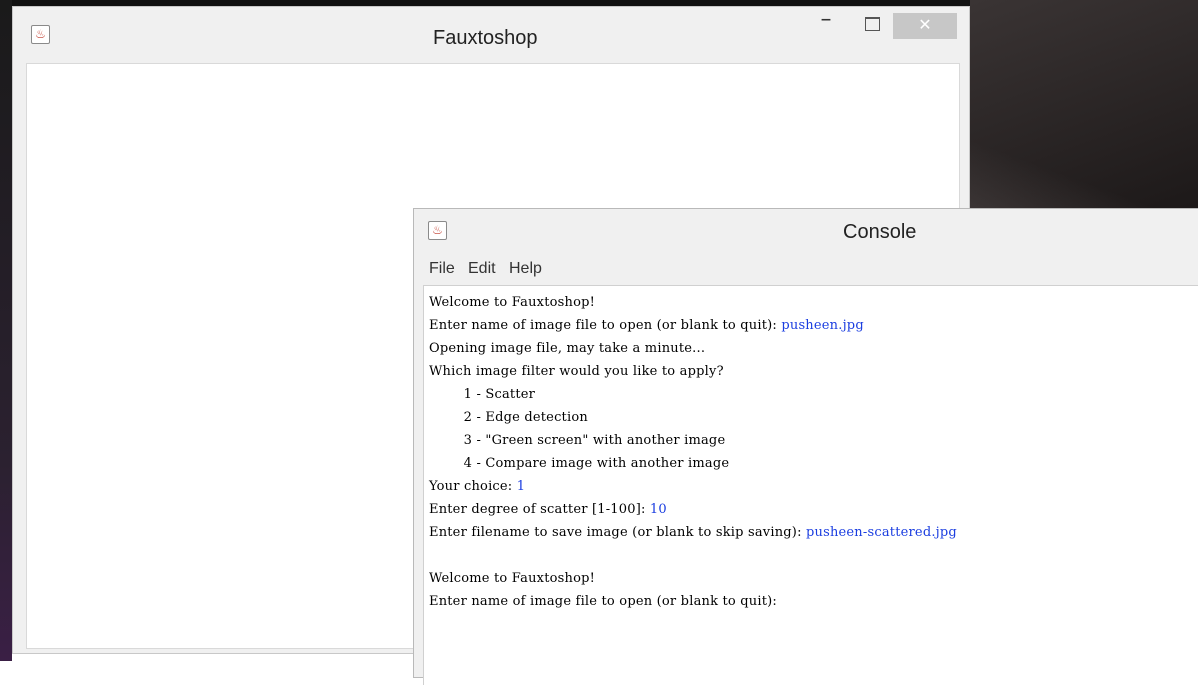  Describe the element at coordinates (548, 509) in the screenshot. I see `console-line: Enter degree of scatter [1-100]: 10` at that location.